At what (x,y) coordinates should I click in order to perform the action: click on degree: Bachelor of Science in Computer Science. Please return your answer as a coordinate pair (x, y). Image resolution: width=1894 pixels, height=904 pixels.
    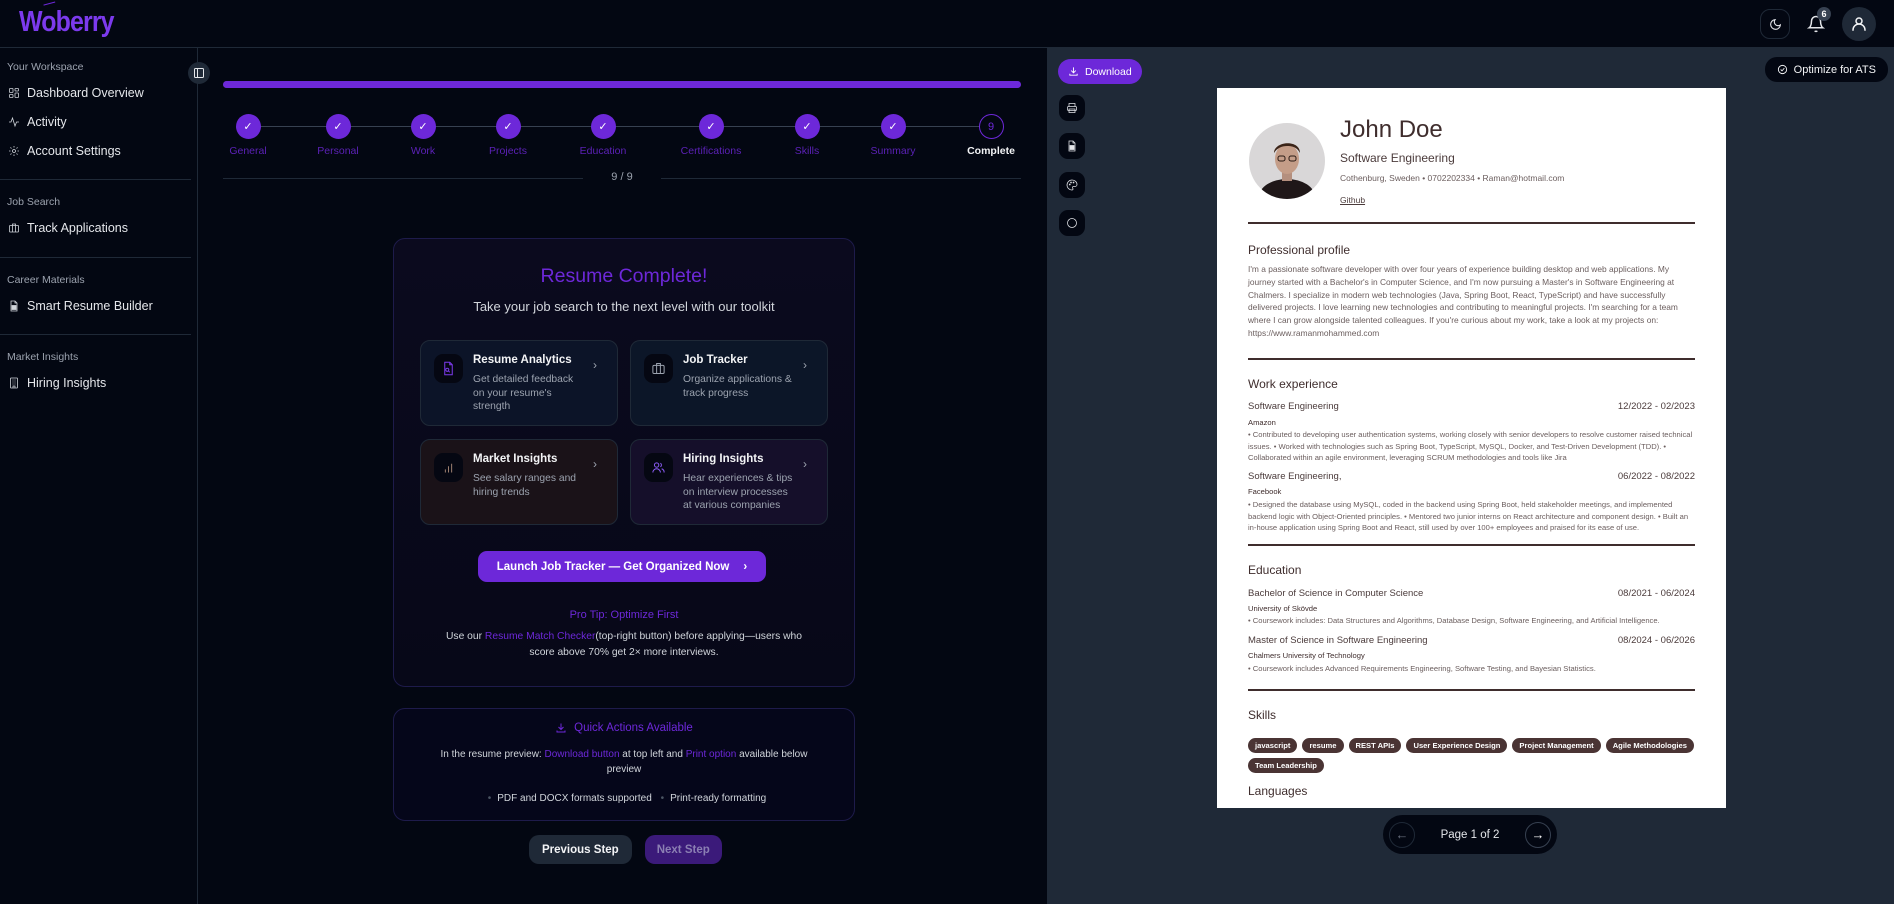
    Looking at the image, I should click on (1336, 593).